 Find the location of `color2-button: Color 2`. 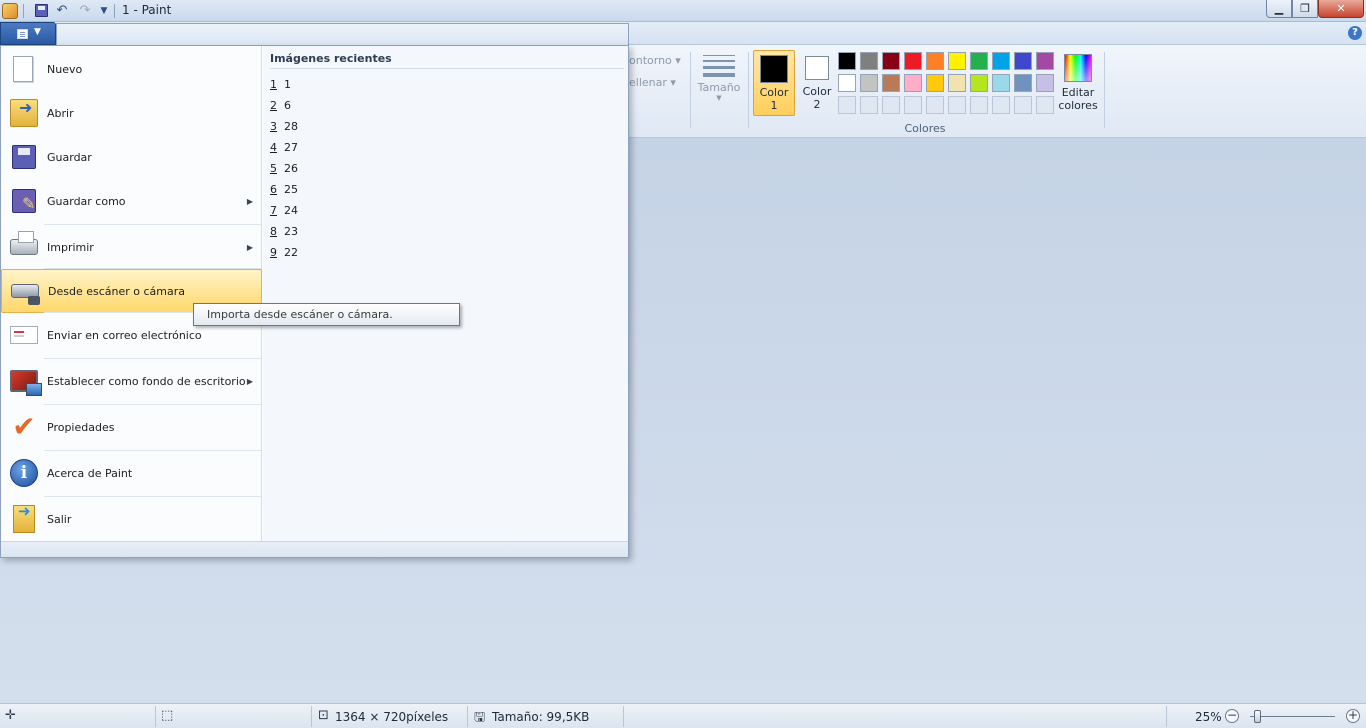

color2-button: Color 2 is located at coordinates (817, 83).